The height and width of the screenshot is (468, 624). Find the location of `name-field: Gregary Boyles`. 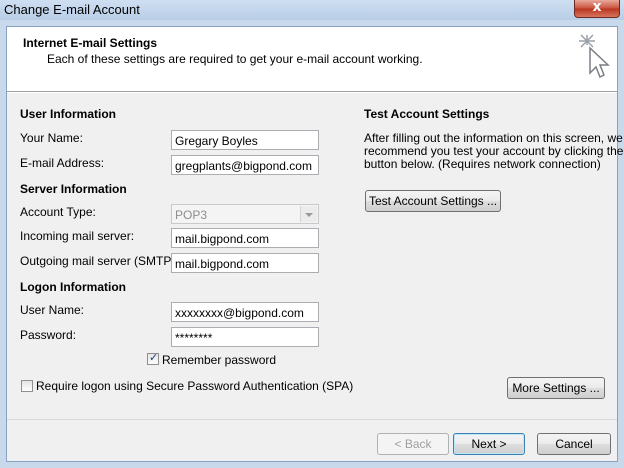

name-field: Gregary Boyles is located at coordinates (245, 140).